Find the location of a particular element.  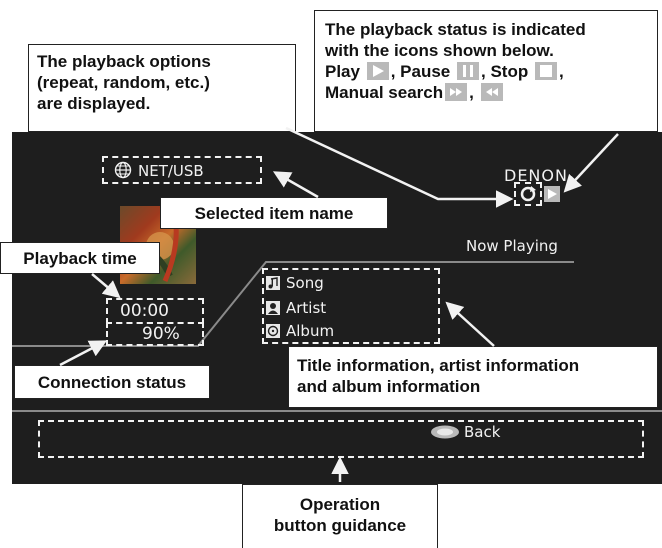

status-callout-line1: The playback status is indicated is located at coordinates (455, 29).